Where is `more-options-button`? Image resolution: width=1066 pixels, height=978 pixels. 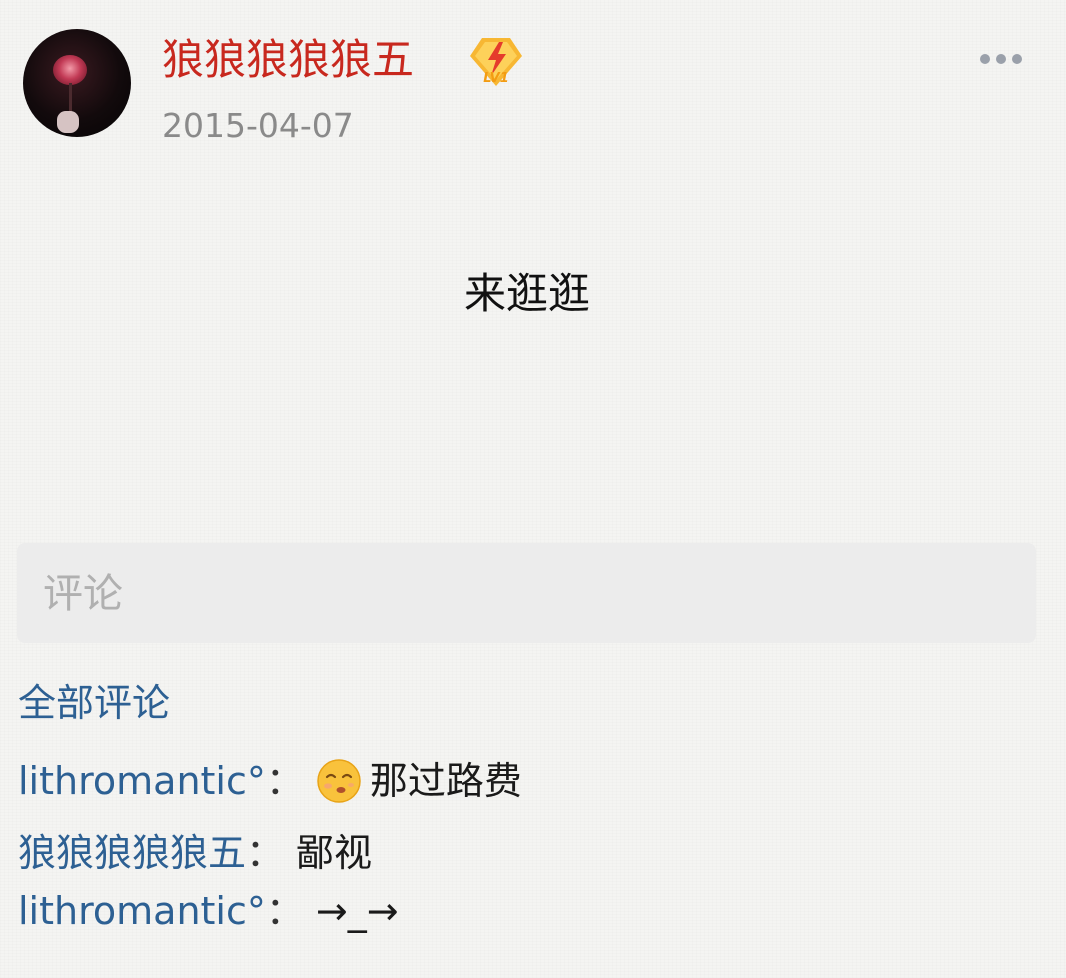 more-options-button is located at coordinates (1001, 59).